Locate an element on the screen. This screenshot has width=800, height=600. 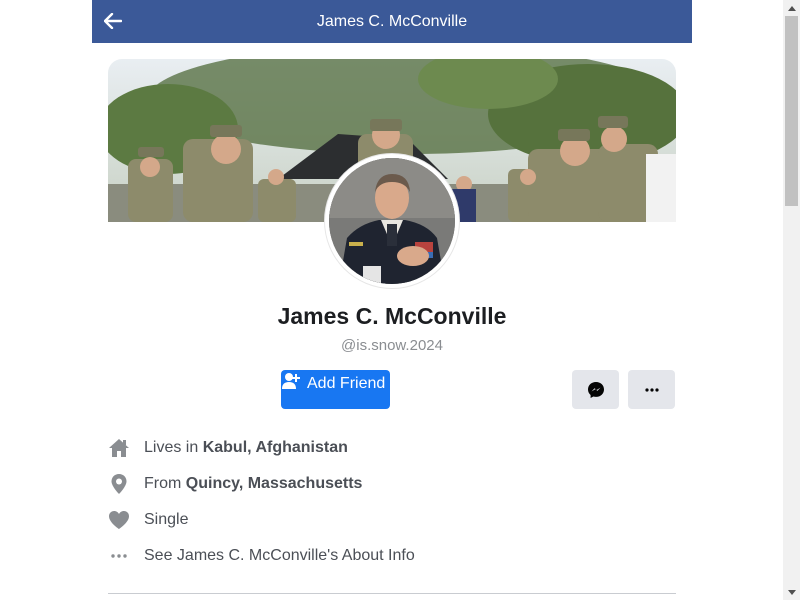
about-info-link: See James C. McConville's About Info is located at coordinates (261, 556).